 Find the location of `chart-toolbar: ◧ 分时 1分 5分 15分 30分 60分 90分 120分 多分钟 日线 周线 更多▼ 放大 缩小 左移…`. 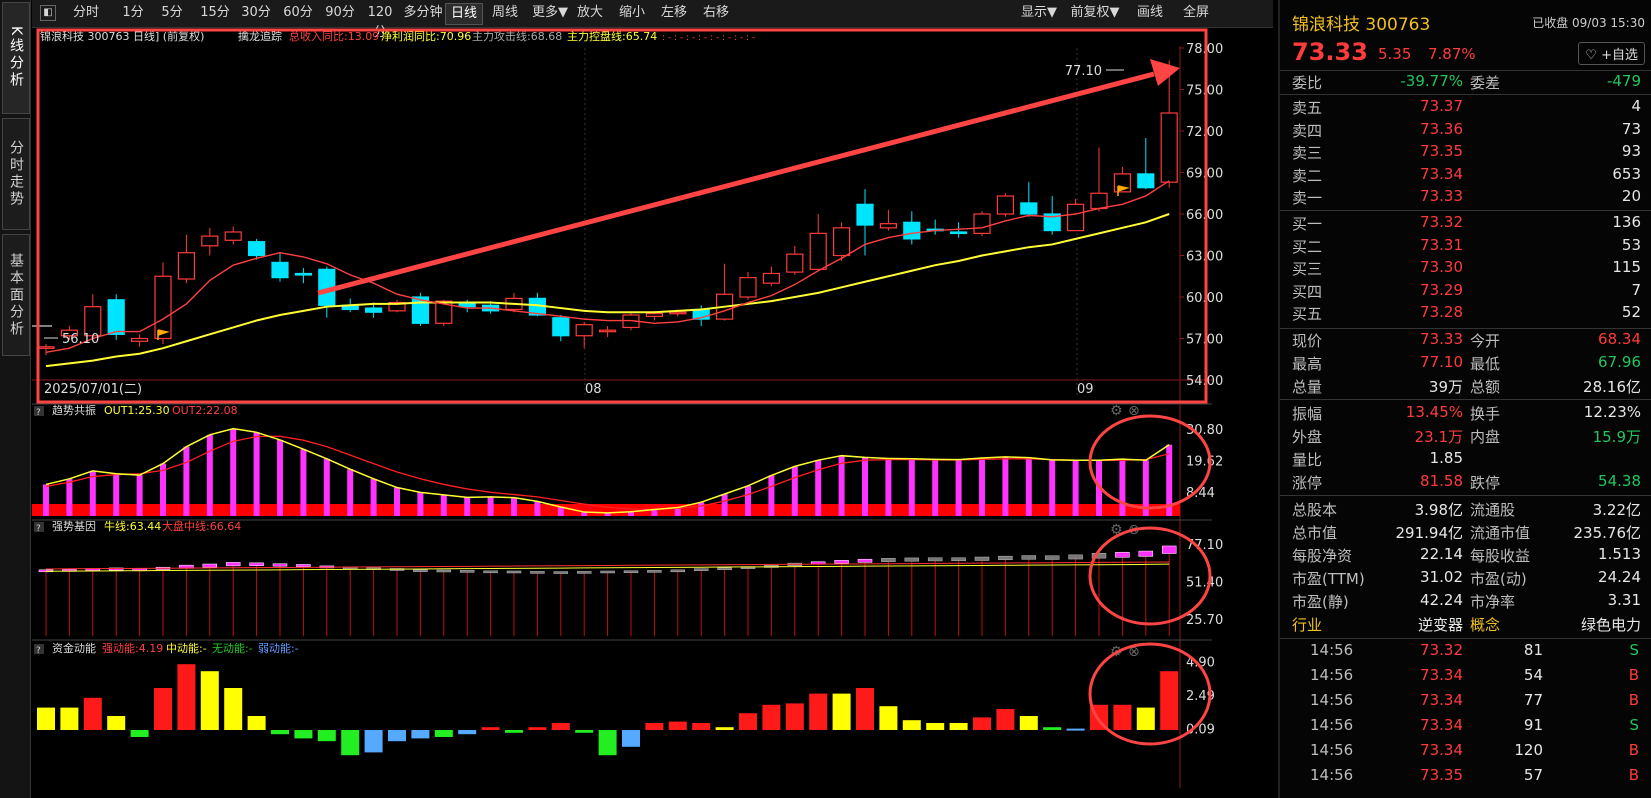

chart-toolbar: ◧ 分时 1分 5分 15分 30分 60分 90分 120分 多分钟 日线 周线 更多▼ 放大 缩小 左移… is located at coordinates (652, 20).